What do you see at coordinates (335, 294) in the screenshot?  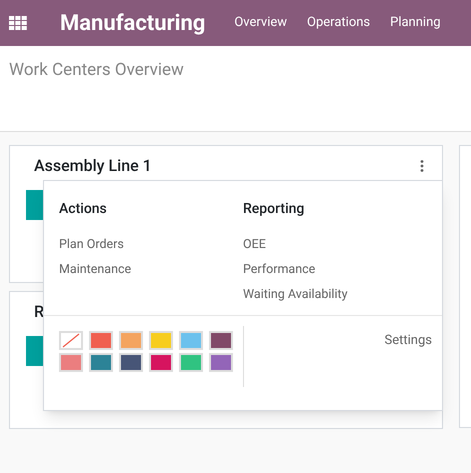 I see `dropdown-menu-item: Waiting Availability` at bounding box center [335, 294].